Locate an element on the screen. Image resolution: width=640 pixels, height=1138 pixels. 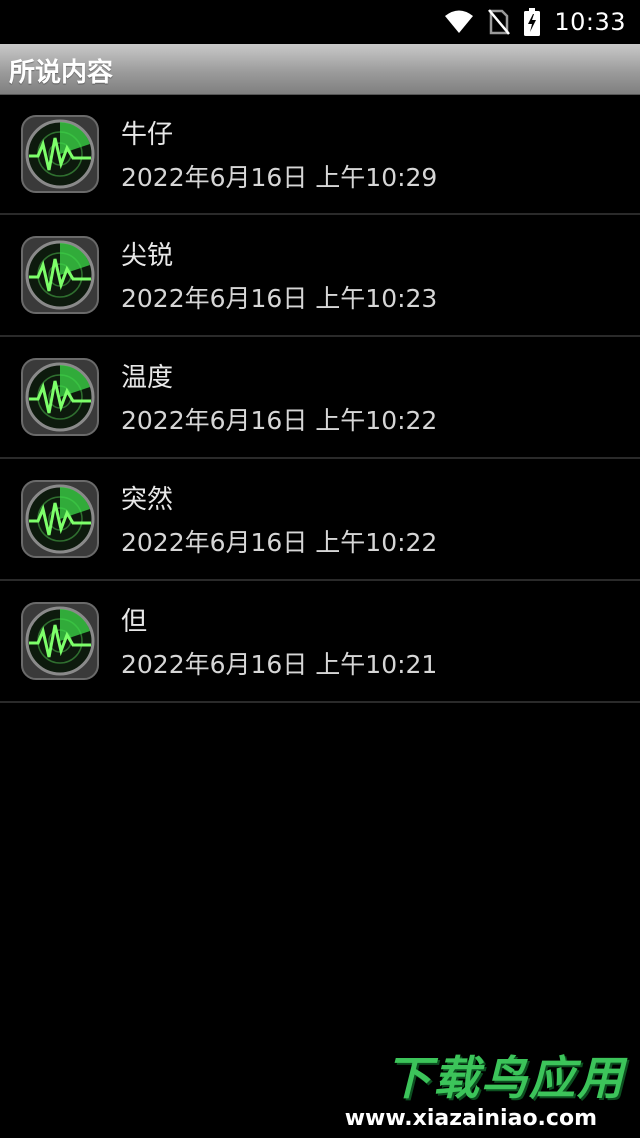
status-clock: 10:33 is located at coordinates (590, 22).